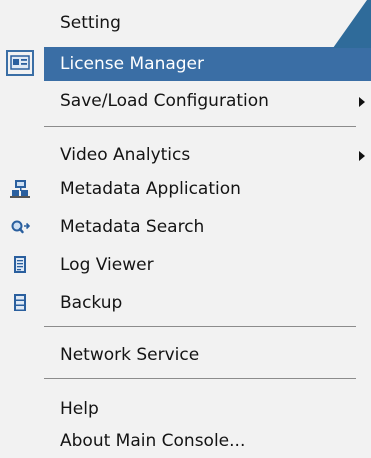 The image size is (371, 458). Describe the element at coordinates (185, 409) in the screenshot. I see `menu-item-help: Help` at that location.